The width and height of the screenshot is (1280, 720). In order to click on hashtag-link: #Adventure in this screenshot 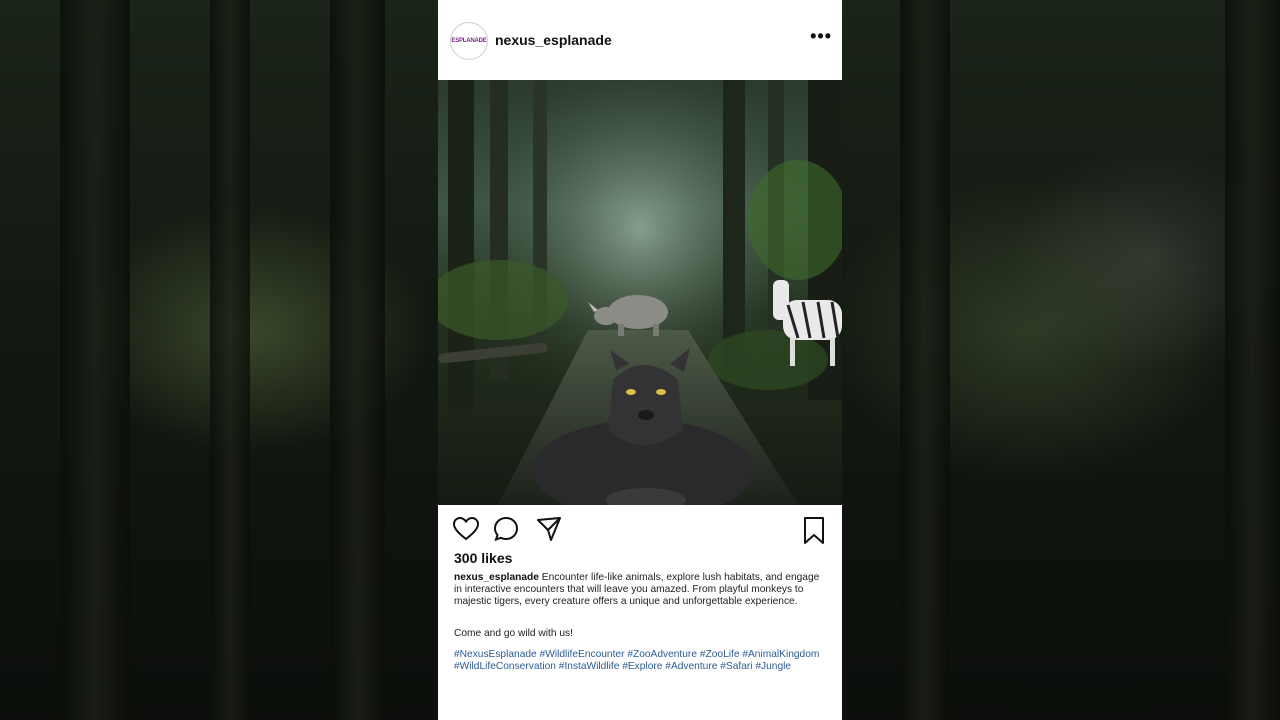, I will do `click(691, 666)`.